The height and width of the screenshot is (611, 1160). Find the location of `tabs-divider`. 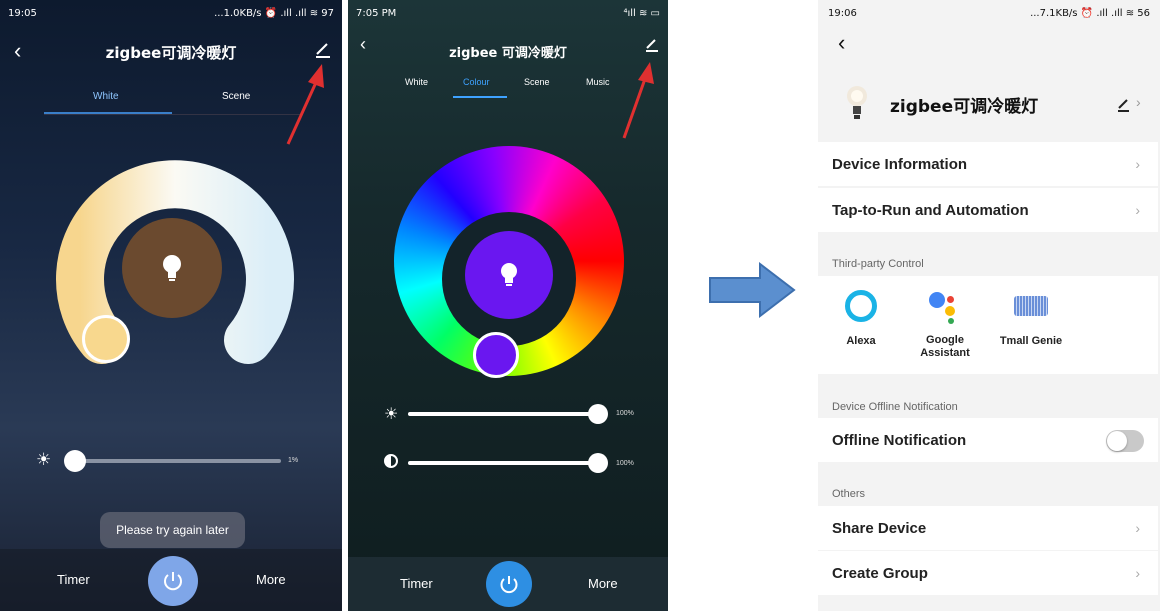

tabs-divider is located at coordinates (172, 114).